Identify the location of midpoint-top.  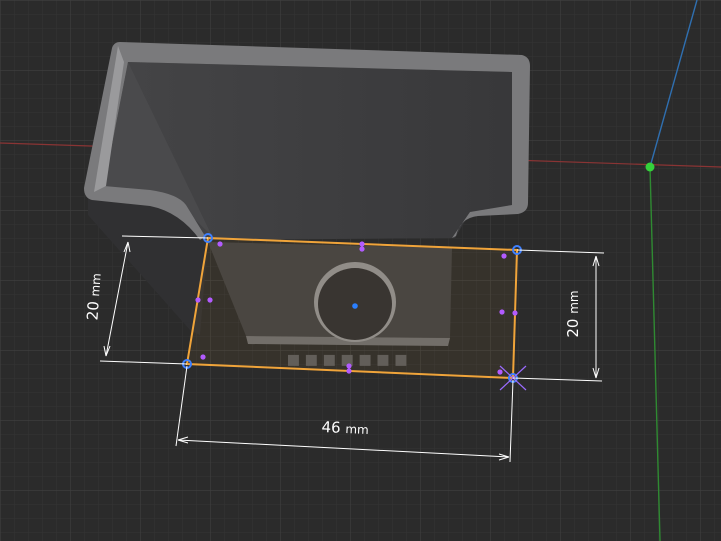
(362, 244).